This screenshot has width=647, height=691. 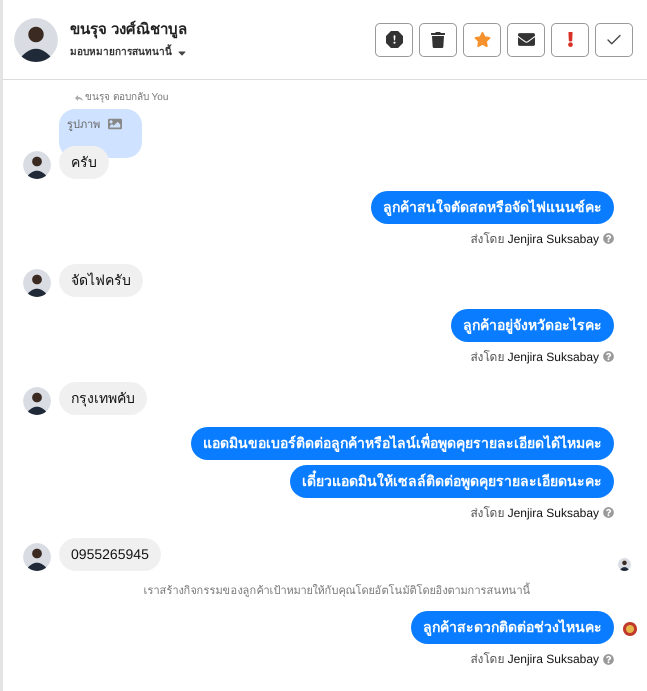 I want to click on message-bubble: ลูกค้าอยู่จังหวัดอะไรคะ, so click(x=532, y=325).